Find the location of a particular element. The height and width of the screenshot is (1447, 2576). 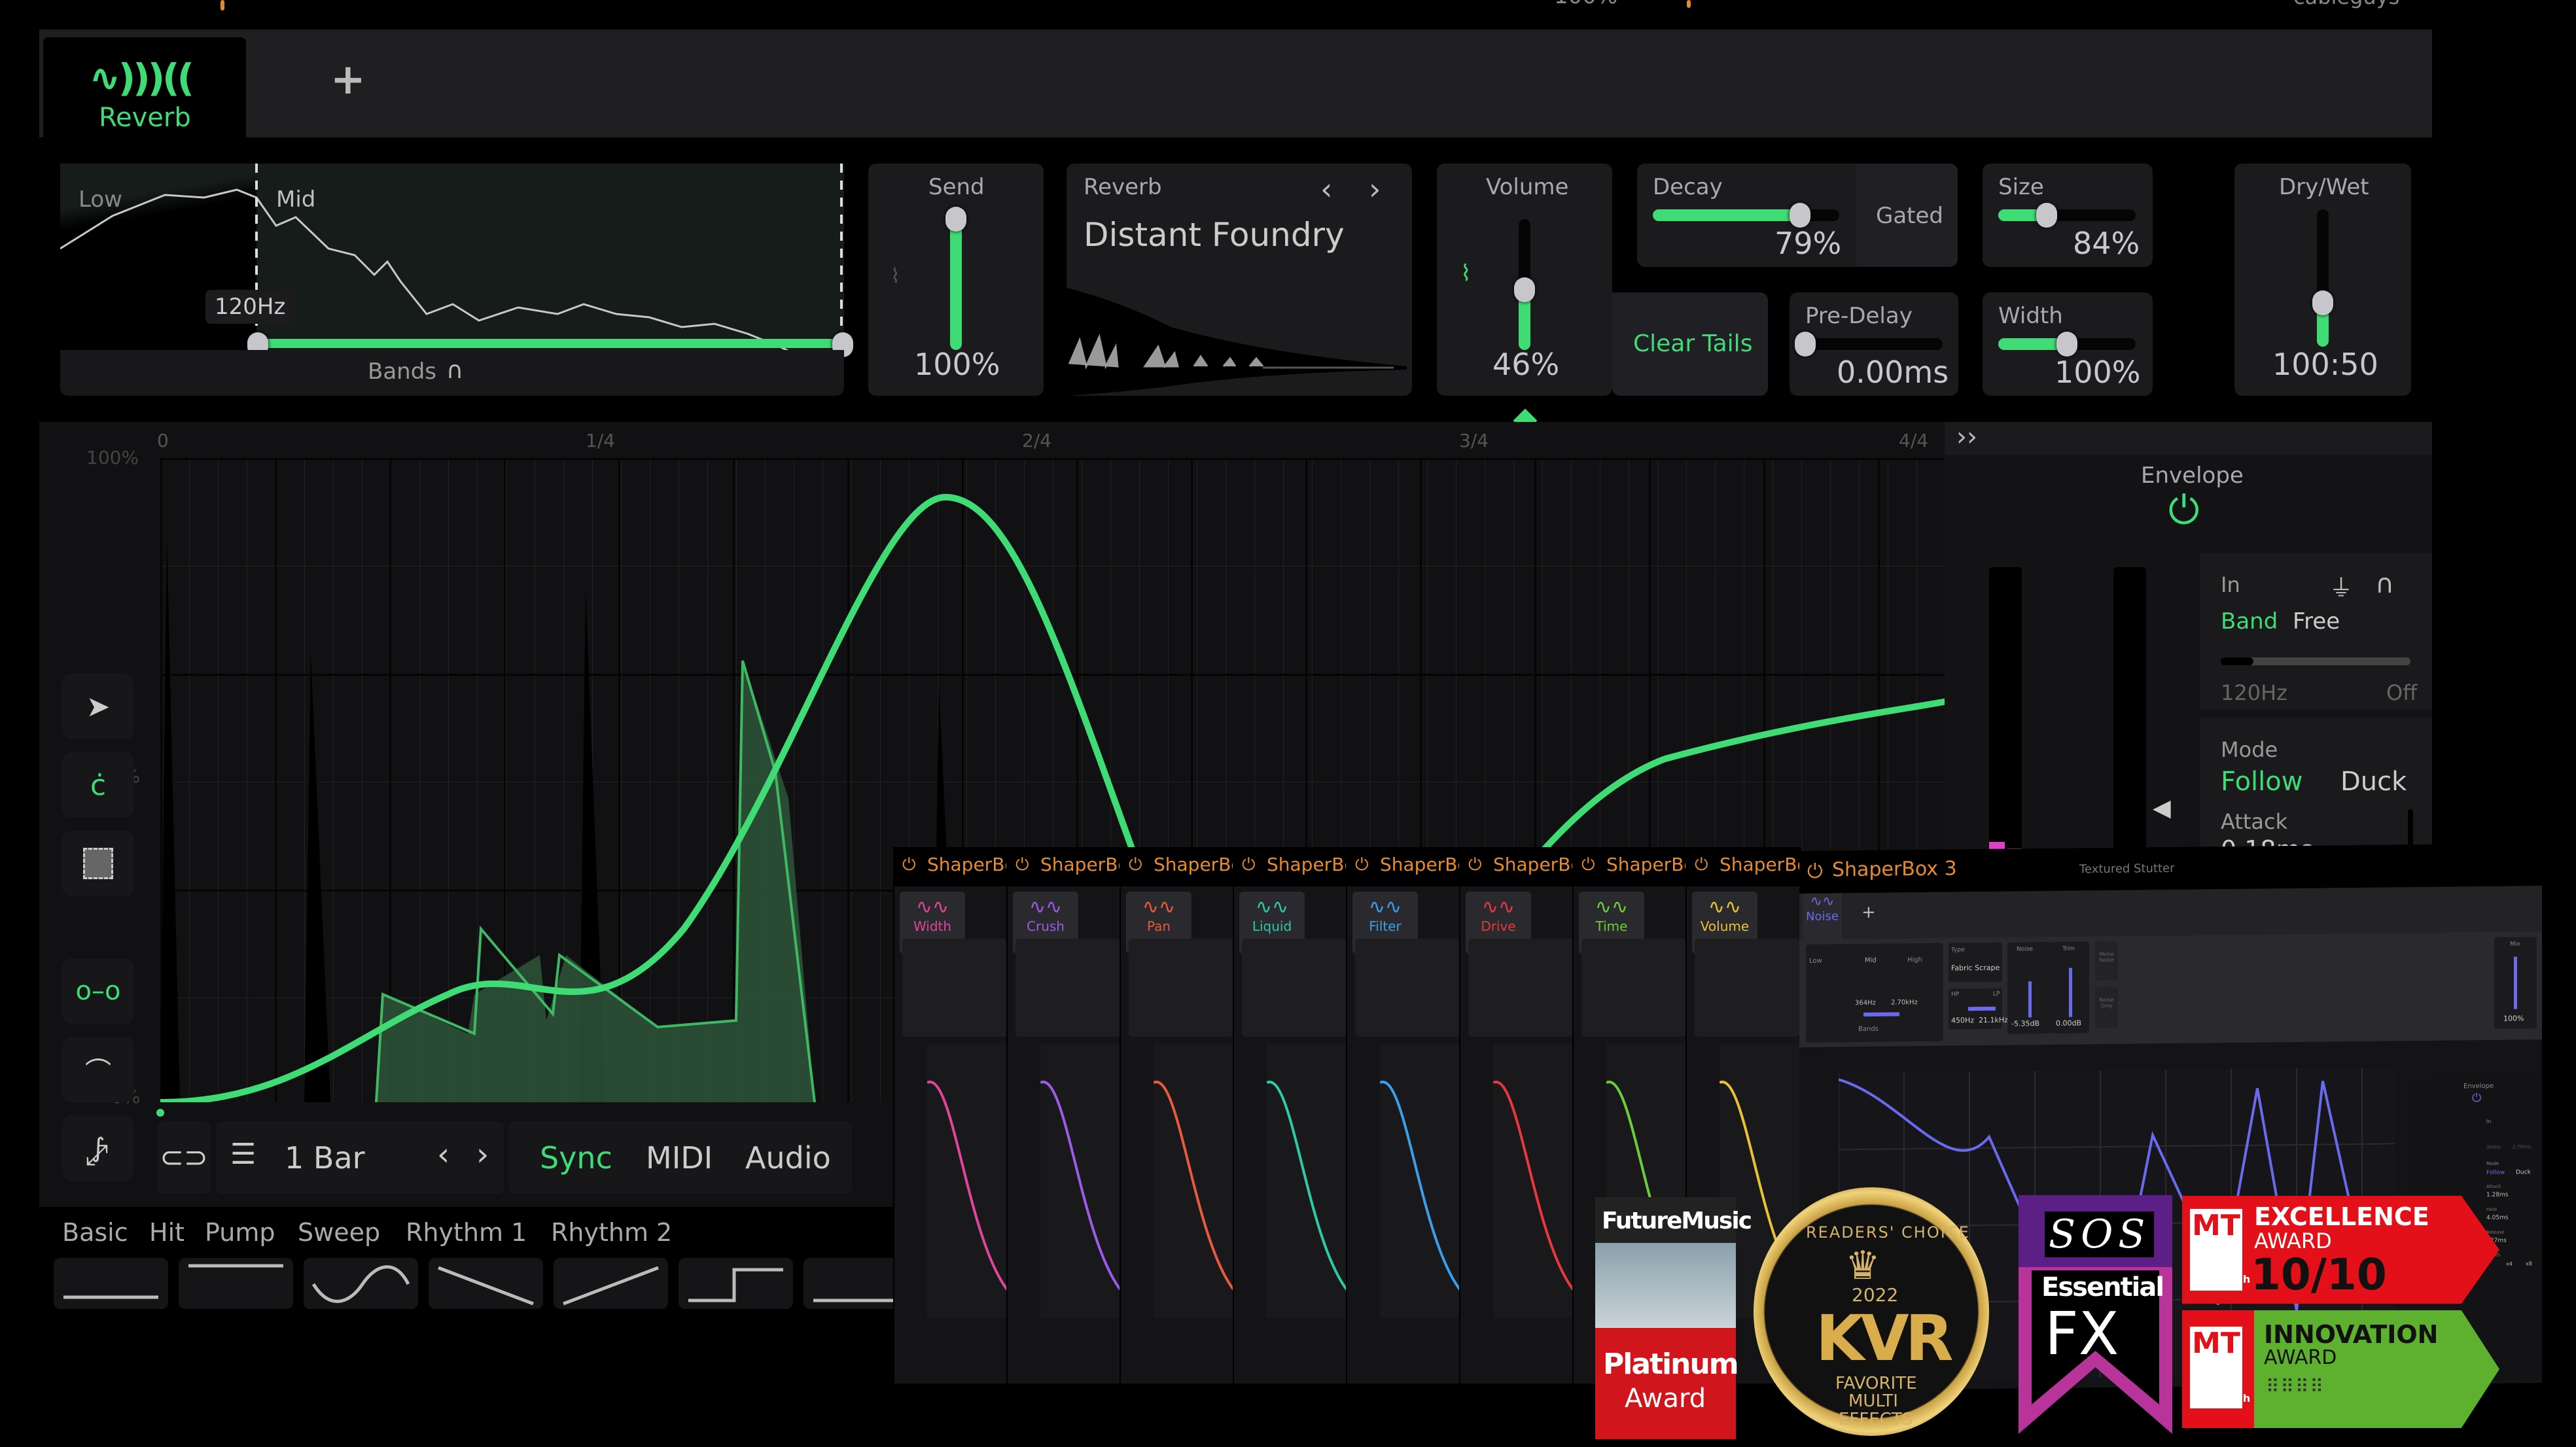

noise-env-power-icon: ⏻ is located at coordinates (2476, 1098).